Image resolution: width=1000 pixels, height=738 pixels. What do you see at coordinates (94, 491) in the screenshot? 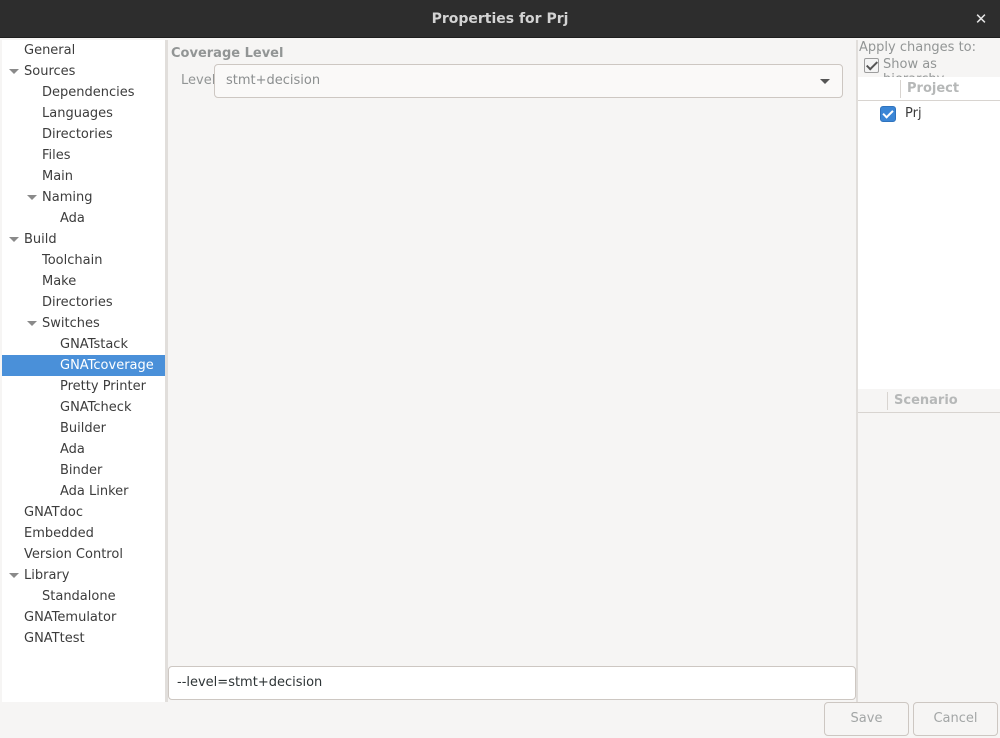
I see `tree-item-label: Ada Linker` at bounding box center [94, 491].